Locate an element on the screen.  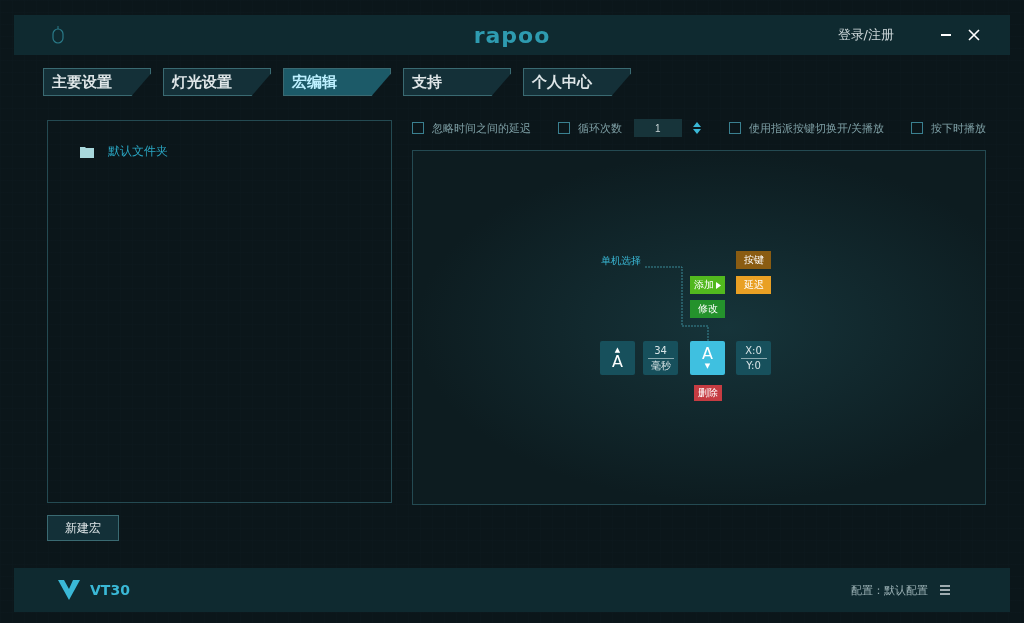
tab: 主要设置 is located at coordinates (97, 82).